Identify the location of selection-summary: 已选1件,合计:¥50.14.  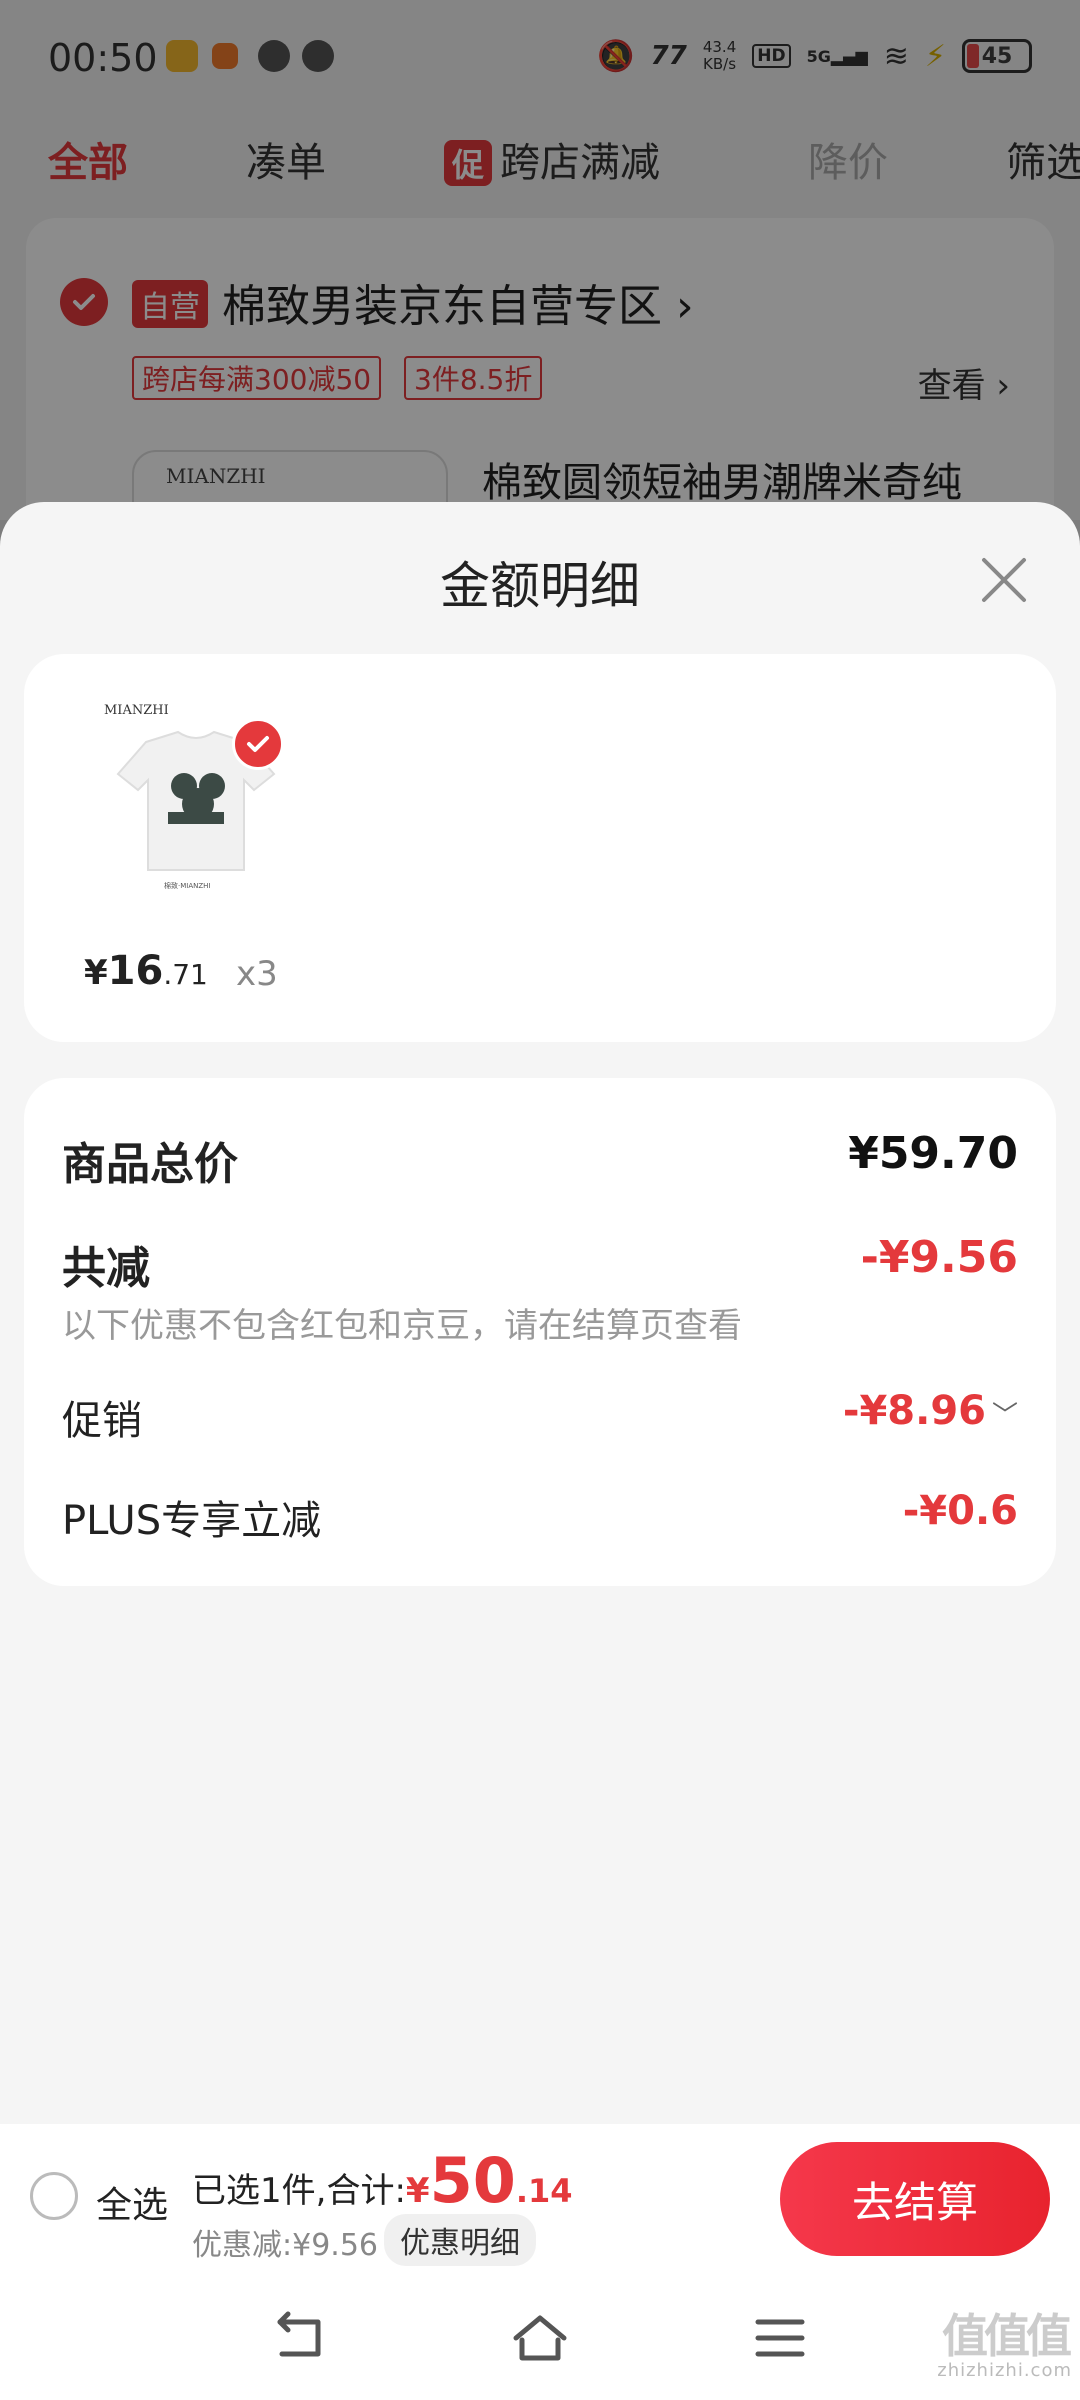
(382, 2180).